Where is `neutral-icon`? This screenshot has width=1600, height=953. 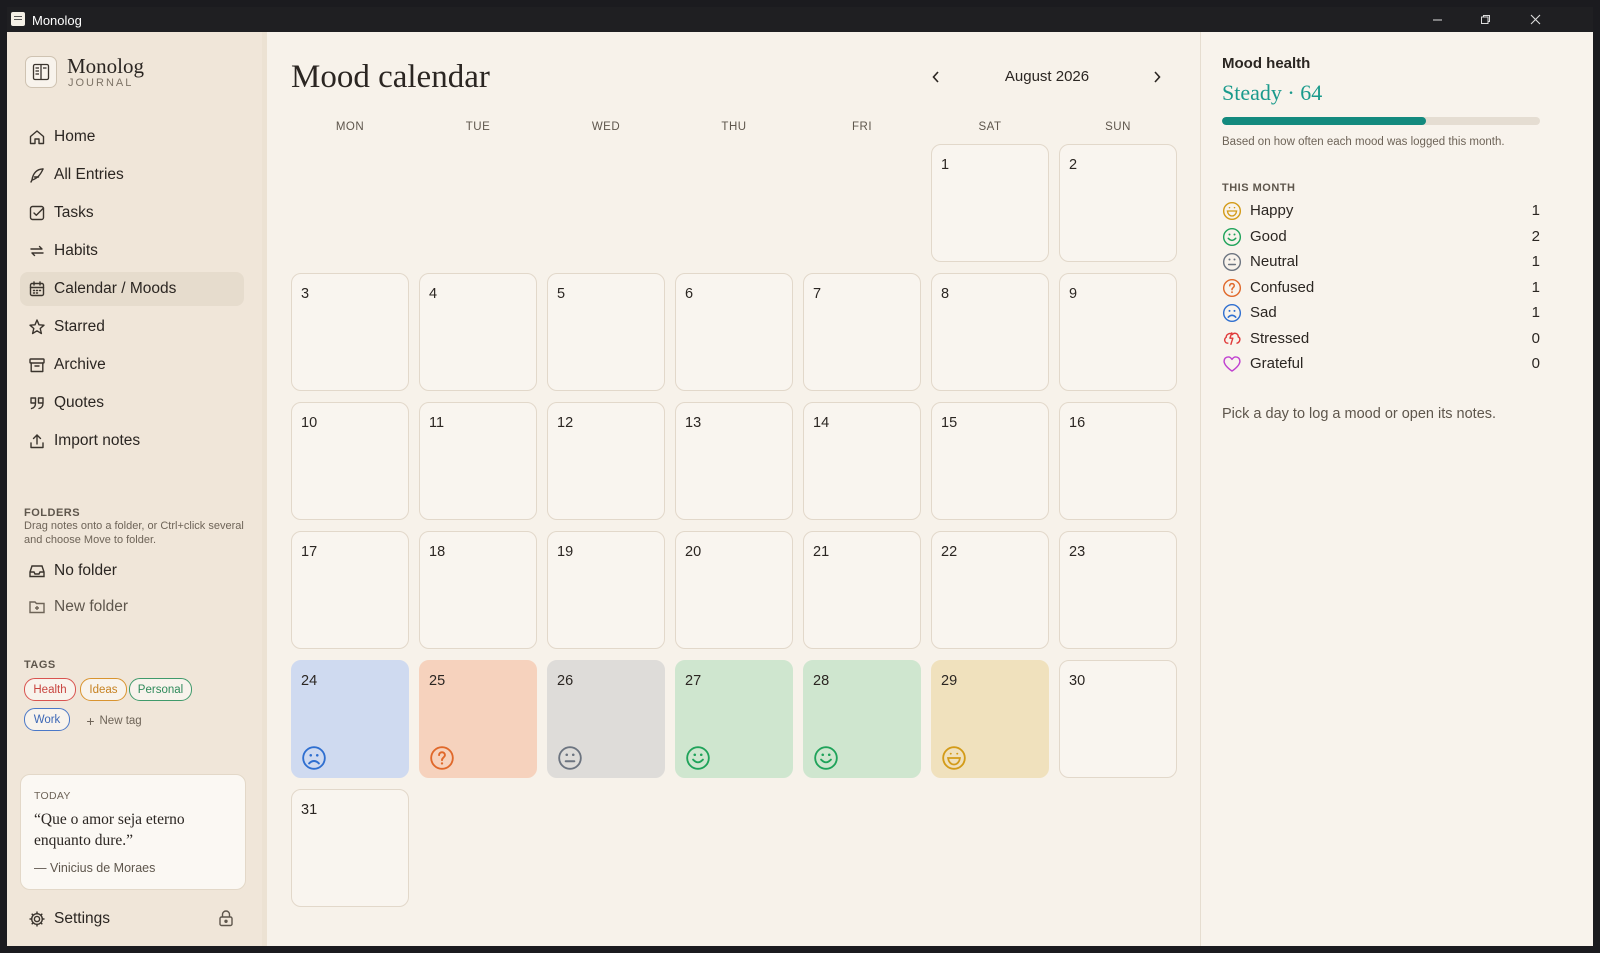
neutral-icon is located at coordinates (1232, 262).